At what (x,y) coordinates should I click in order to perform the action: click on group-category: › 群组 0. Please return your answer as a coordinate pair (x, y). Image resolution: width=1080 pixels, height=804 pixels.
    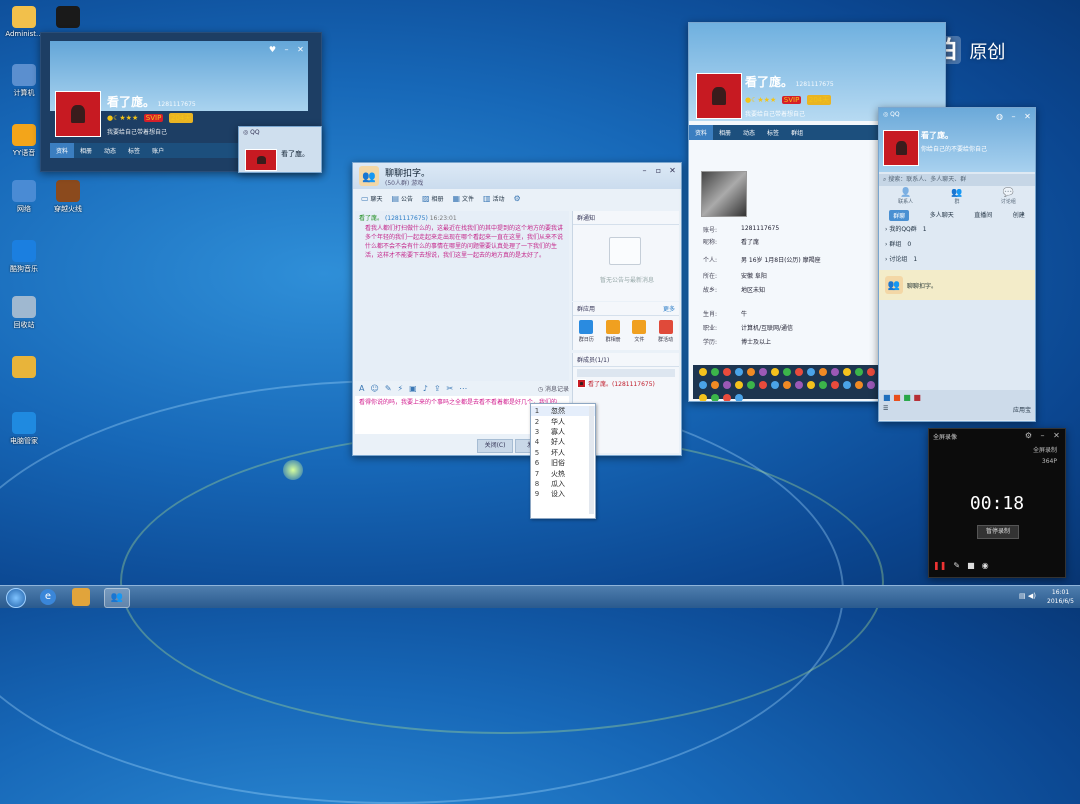
    Looking at the image, I should click on (898, 243).